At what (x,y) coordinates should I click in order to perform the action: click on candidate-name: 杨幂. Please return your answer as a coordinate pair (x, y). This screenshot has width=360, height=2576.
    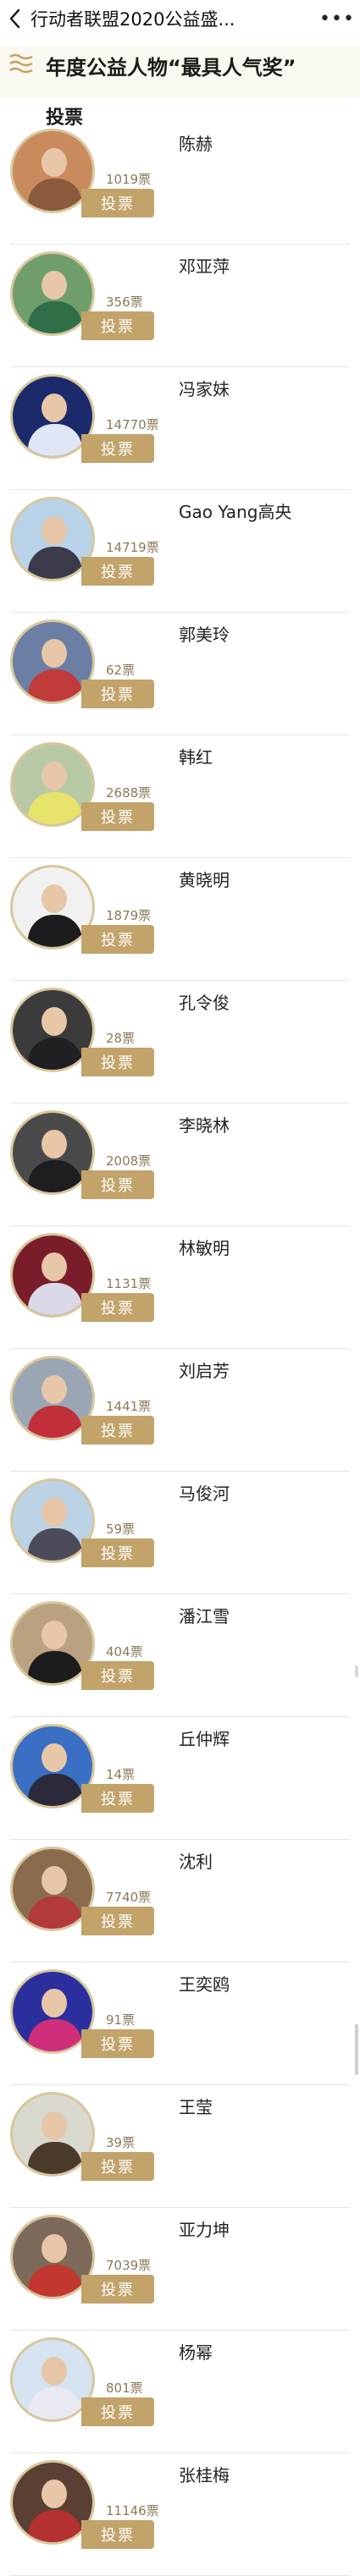
    Looking at the image, I should click on (196, 2352).